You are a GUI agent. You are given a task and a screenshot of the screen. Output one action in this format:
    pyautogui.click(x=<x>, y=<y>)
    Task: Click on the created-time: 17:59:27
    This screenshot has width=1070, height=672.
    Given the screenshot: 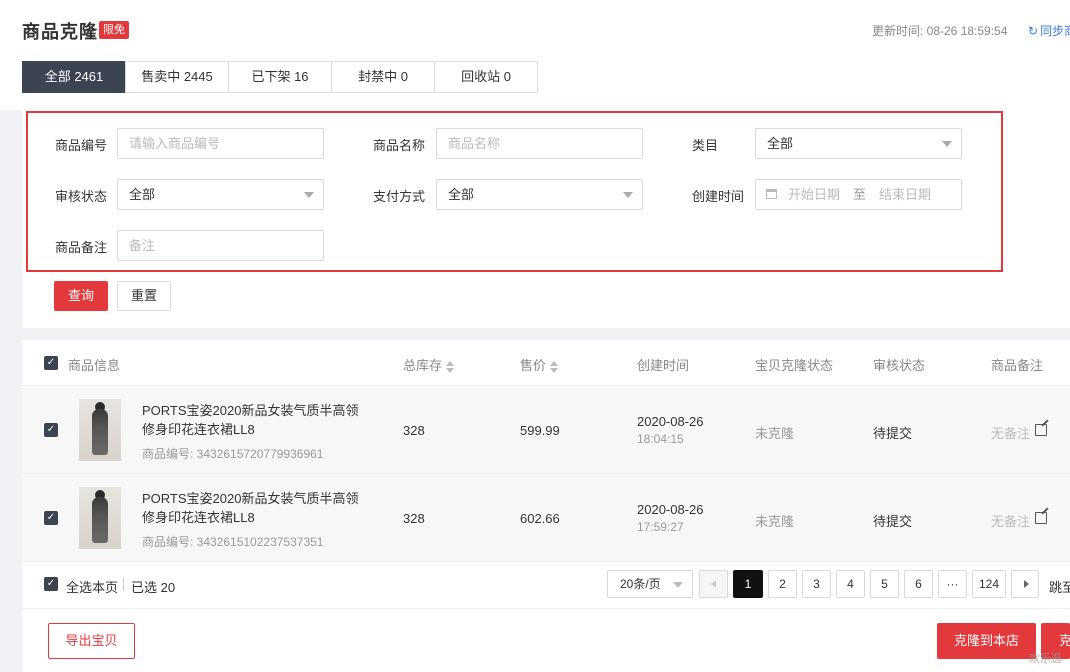 What is the action you would take?
    pyautogui.click(x=660, y=527)
    